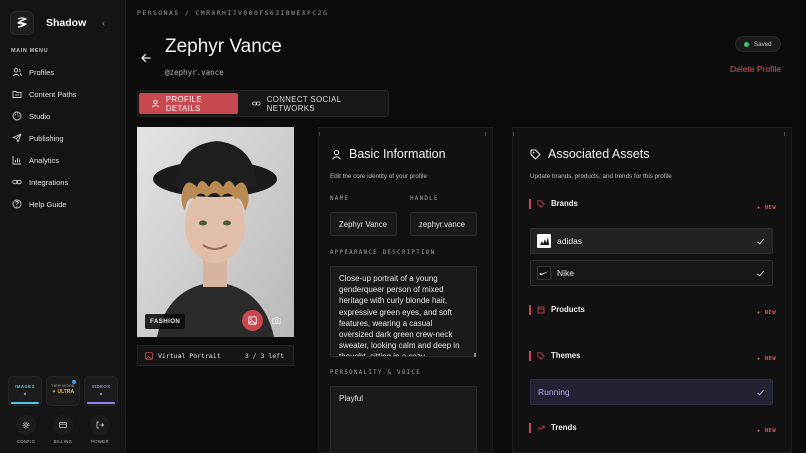 The image size is (806, 453). I want to click on shadow-logo-icon, so click(22, 23).